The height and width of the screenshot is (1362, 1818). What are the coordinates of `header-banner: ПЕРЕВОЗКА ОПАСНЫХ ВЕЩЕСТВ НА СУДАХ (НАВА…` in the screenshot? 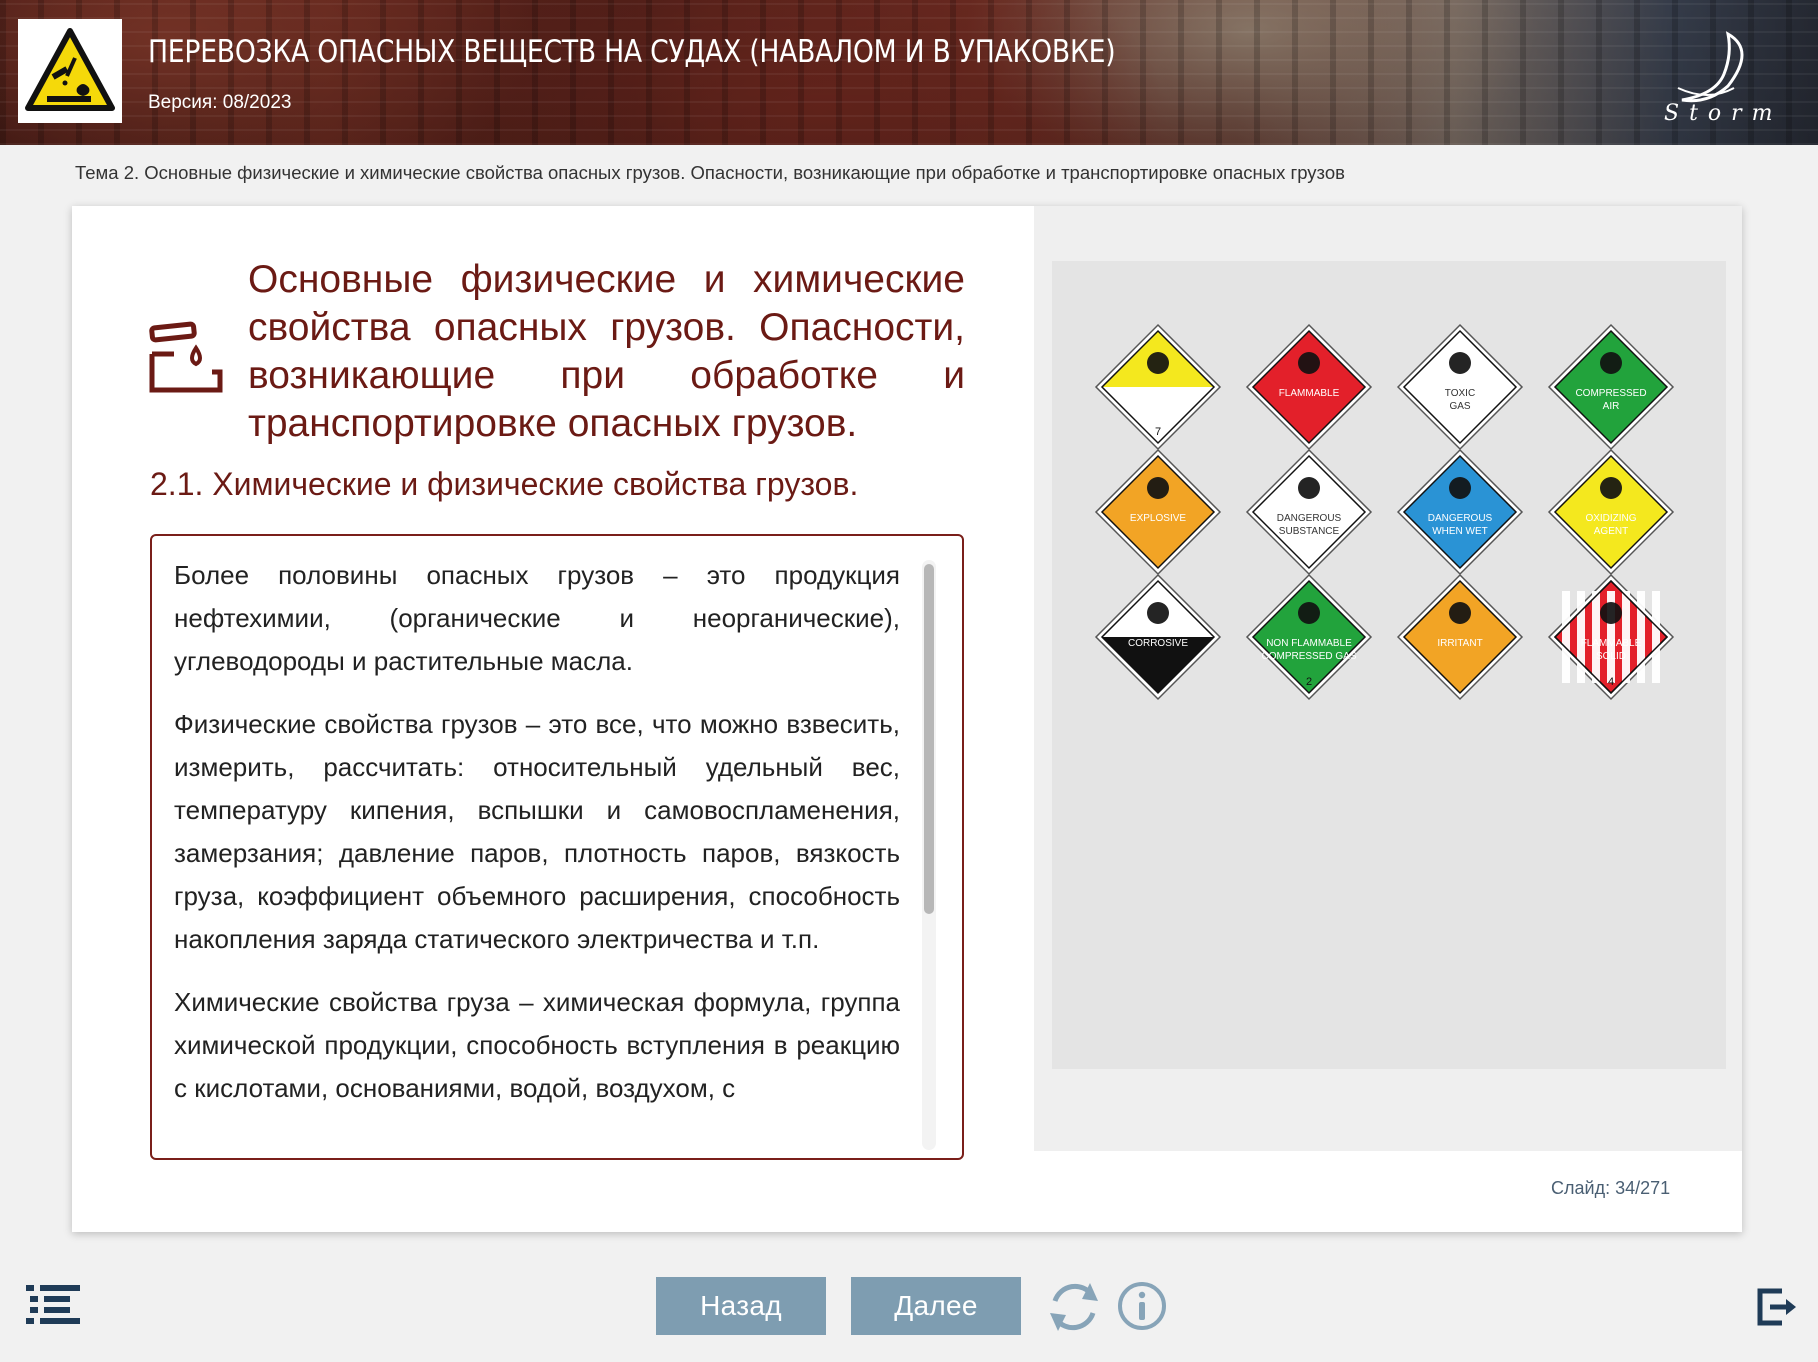 It's located at (909, 72).